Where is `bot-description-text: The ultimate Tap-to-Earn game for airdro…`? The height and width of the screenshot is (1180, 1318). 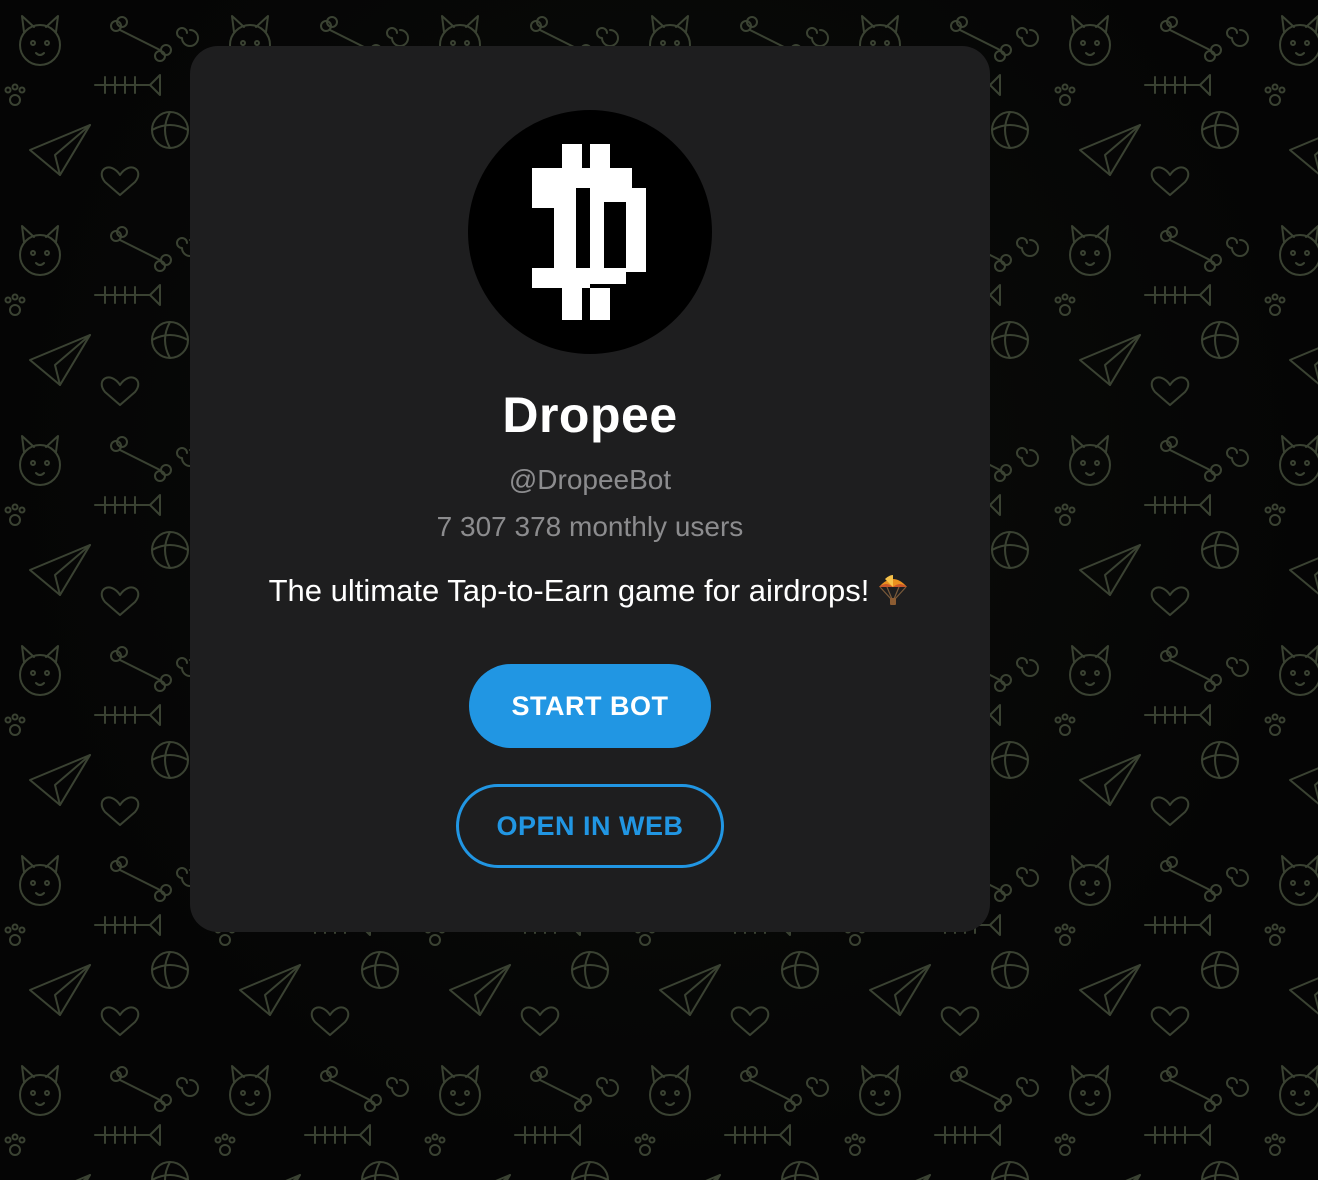
bot-description-text: The ultimate Tap-to-Earn game for airdro… is located at coordinates (569, 590).